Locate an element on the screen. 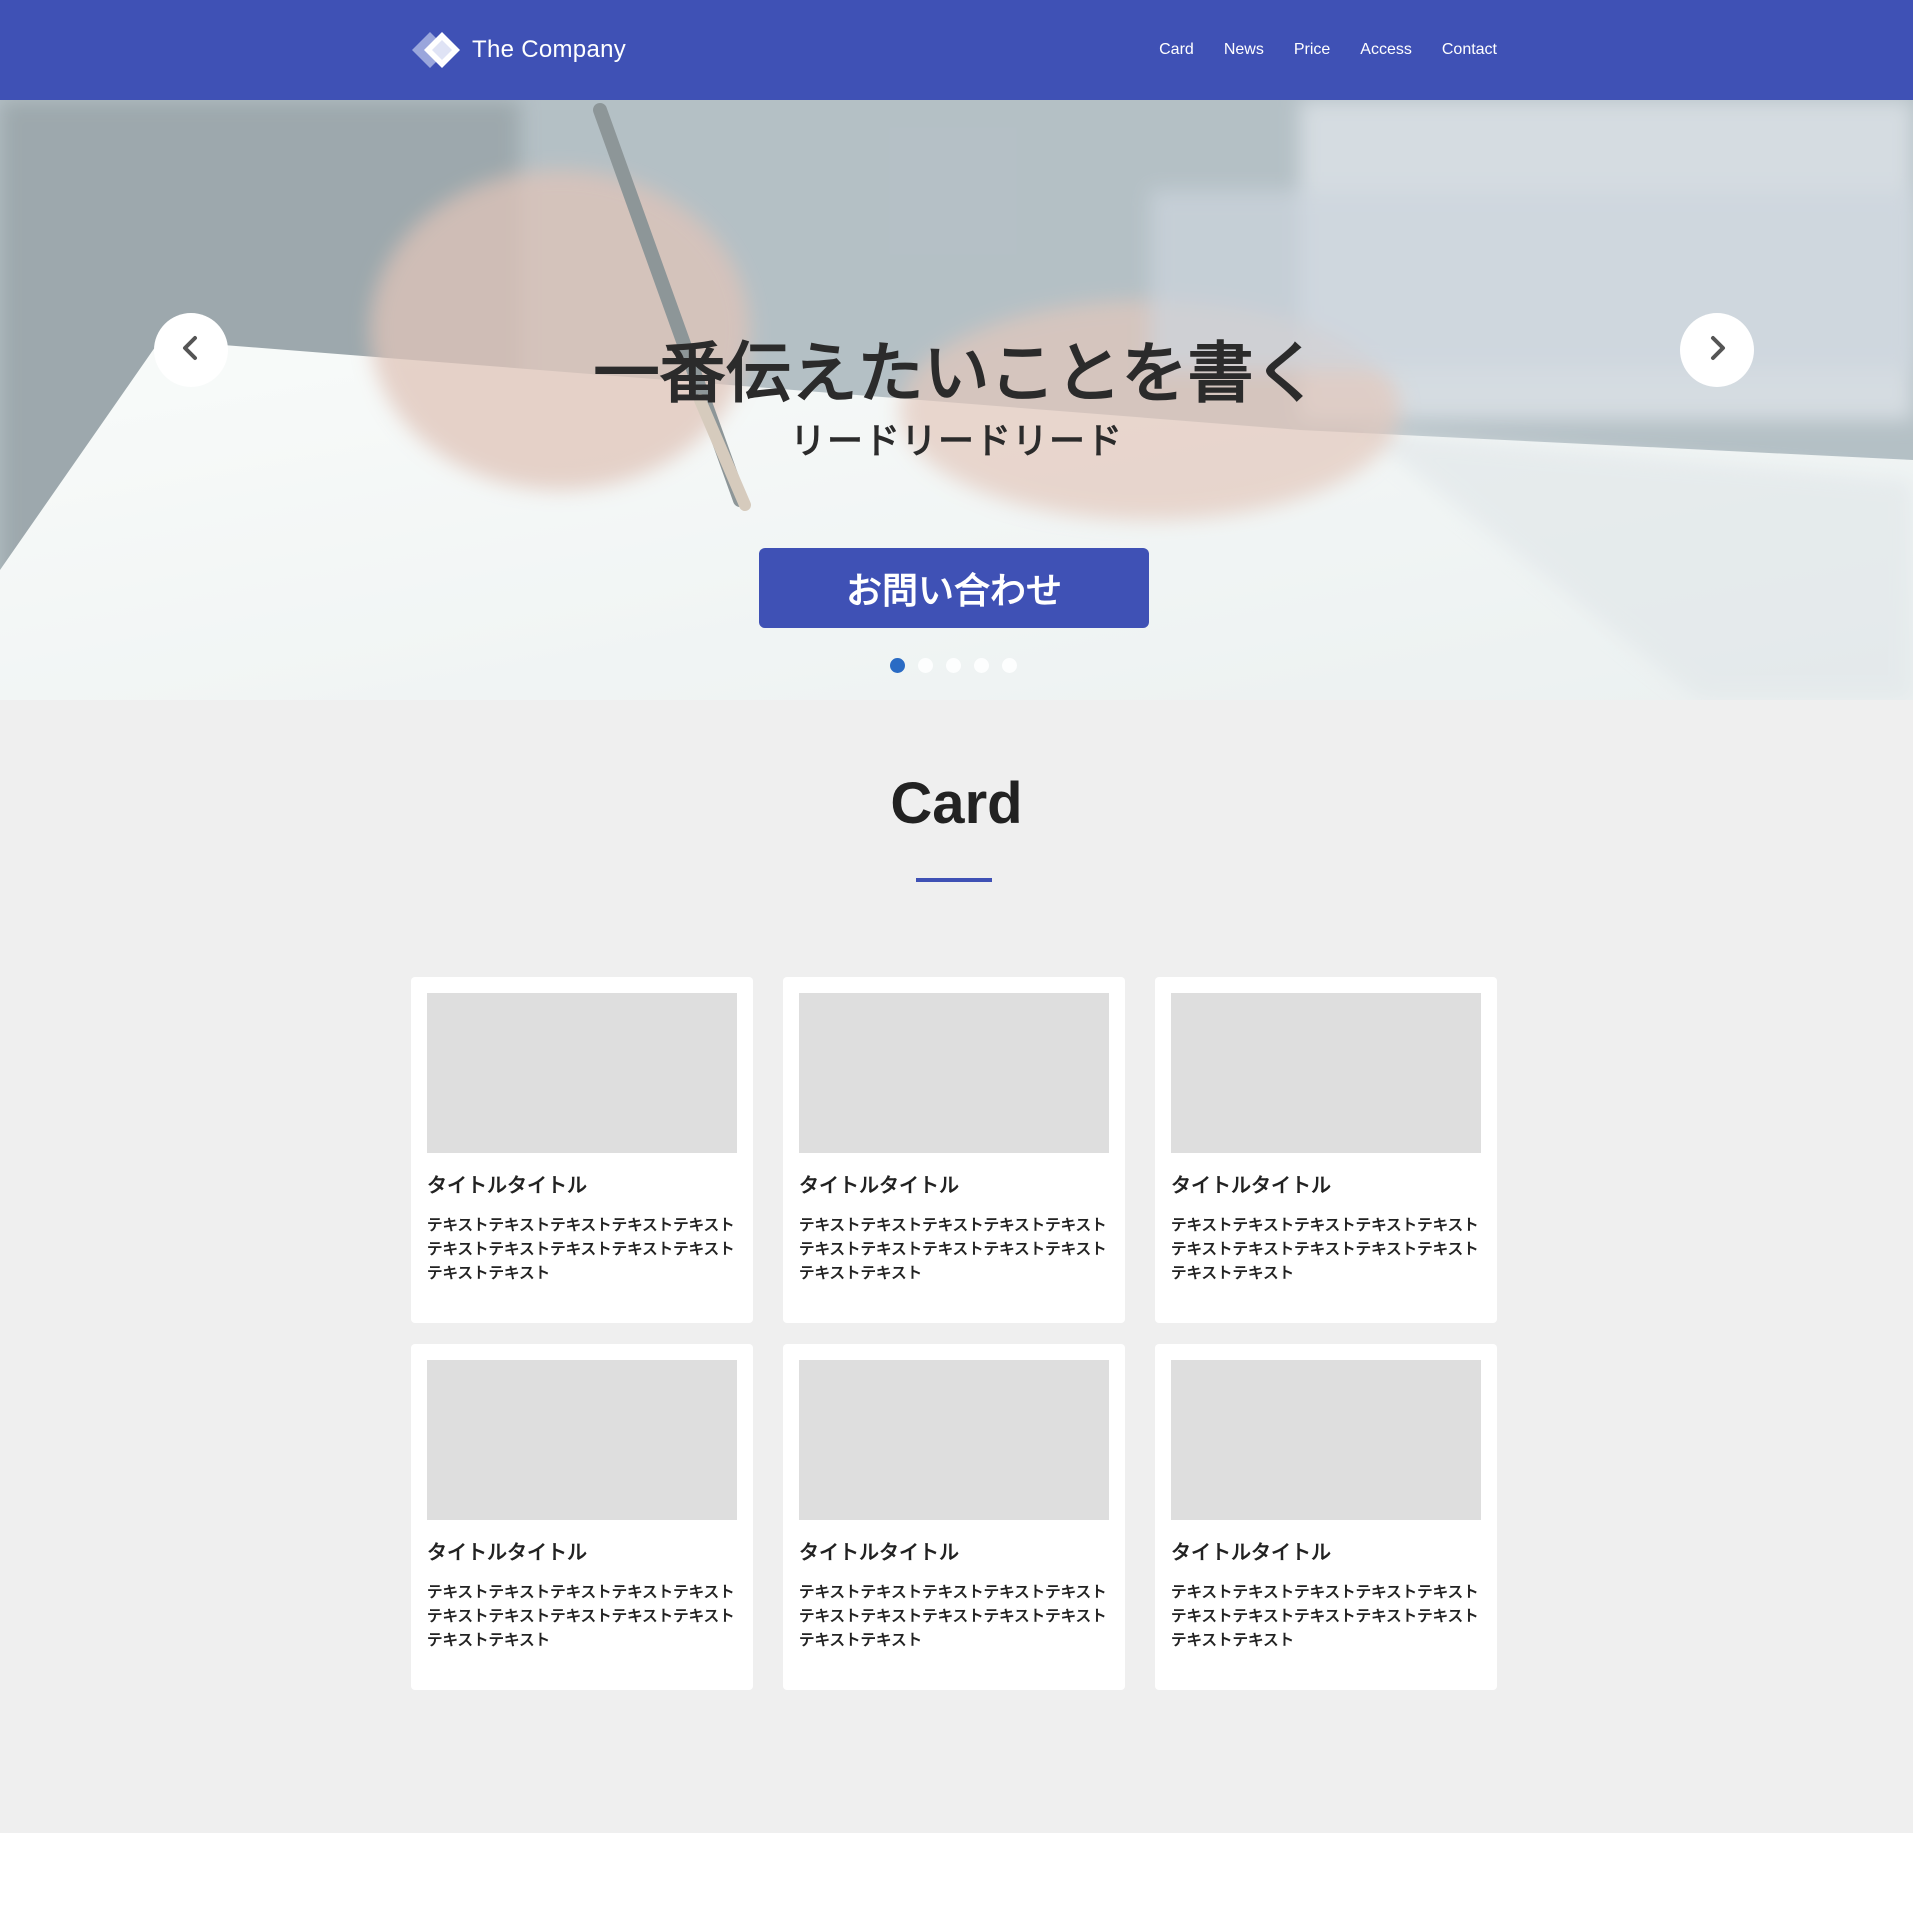  logo: The Company is located at coordinates (518, 50).